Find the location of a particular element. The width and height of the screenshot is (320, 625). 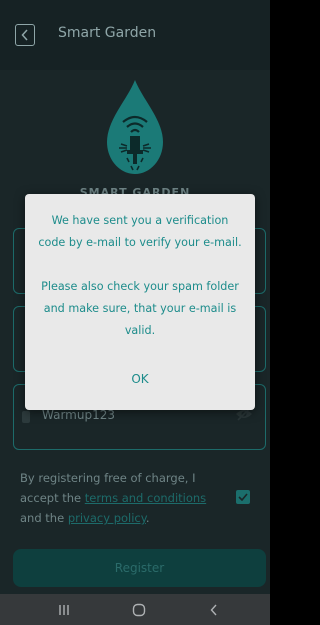

password-value: Warmup123 is located at coordinates (78, 415).